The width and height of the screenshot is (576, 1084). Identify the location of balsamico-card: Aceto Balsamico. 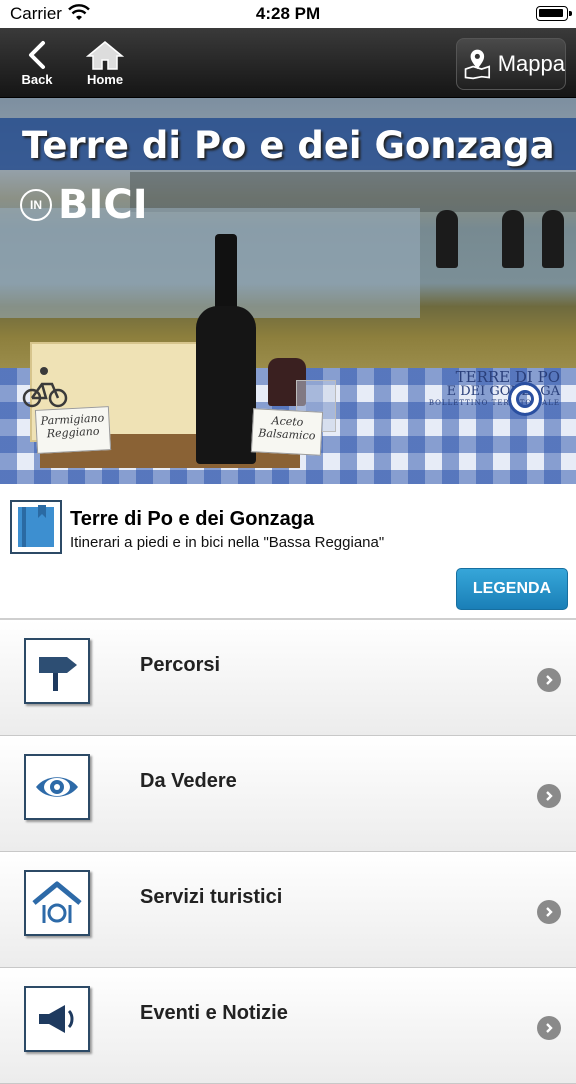
(287, 432).